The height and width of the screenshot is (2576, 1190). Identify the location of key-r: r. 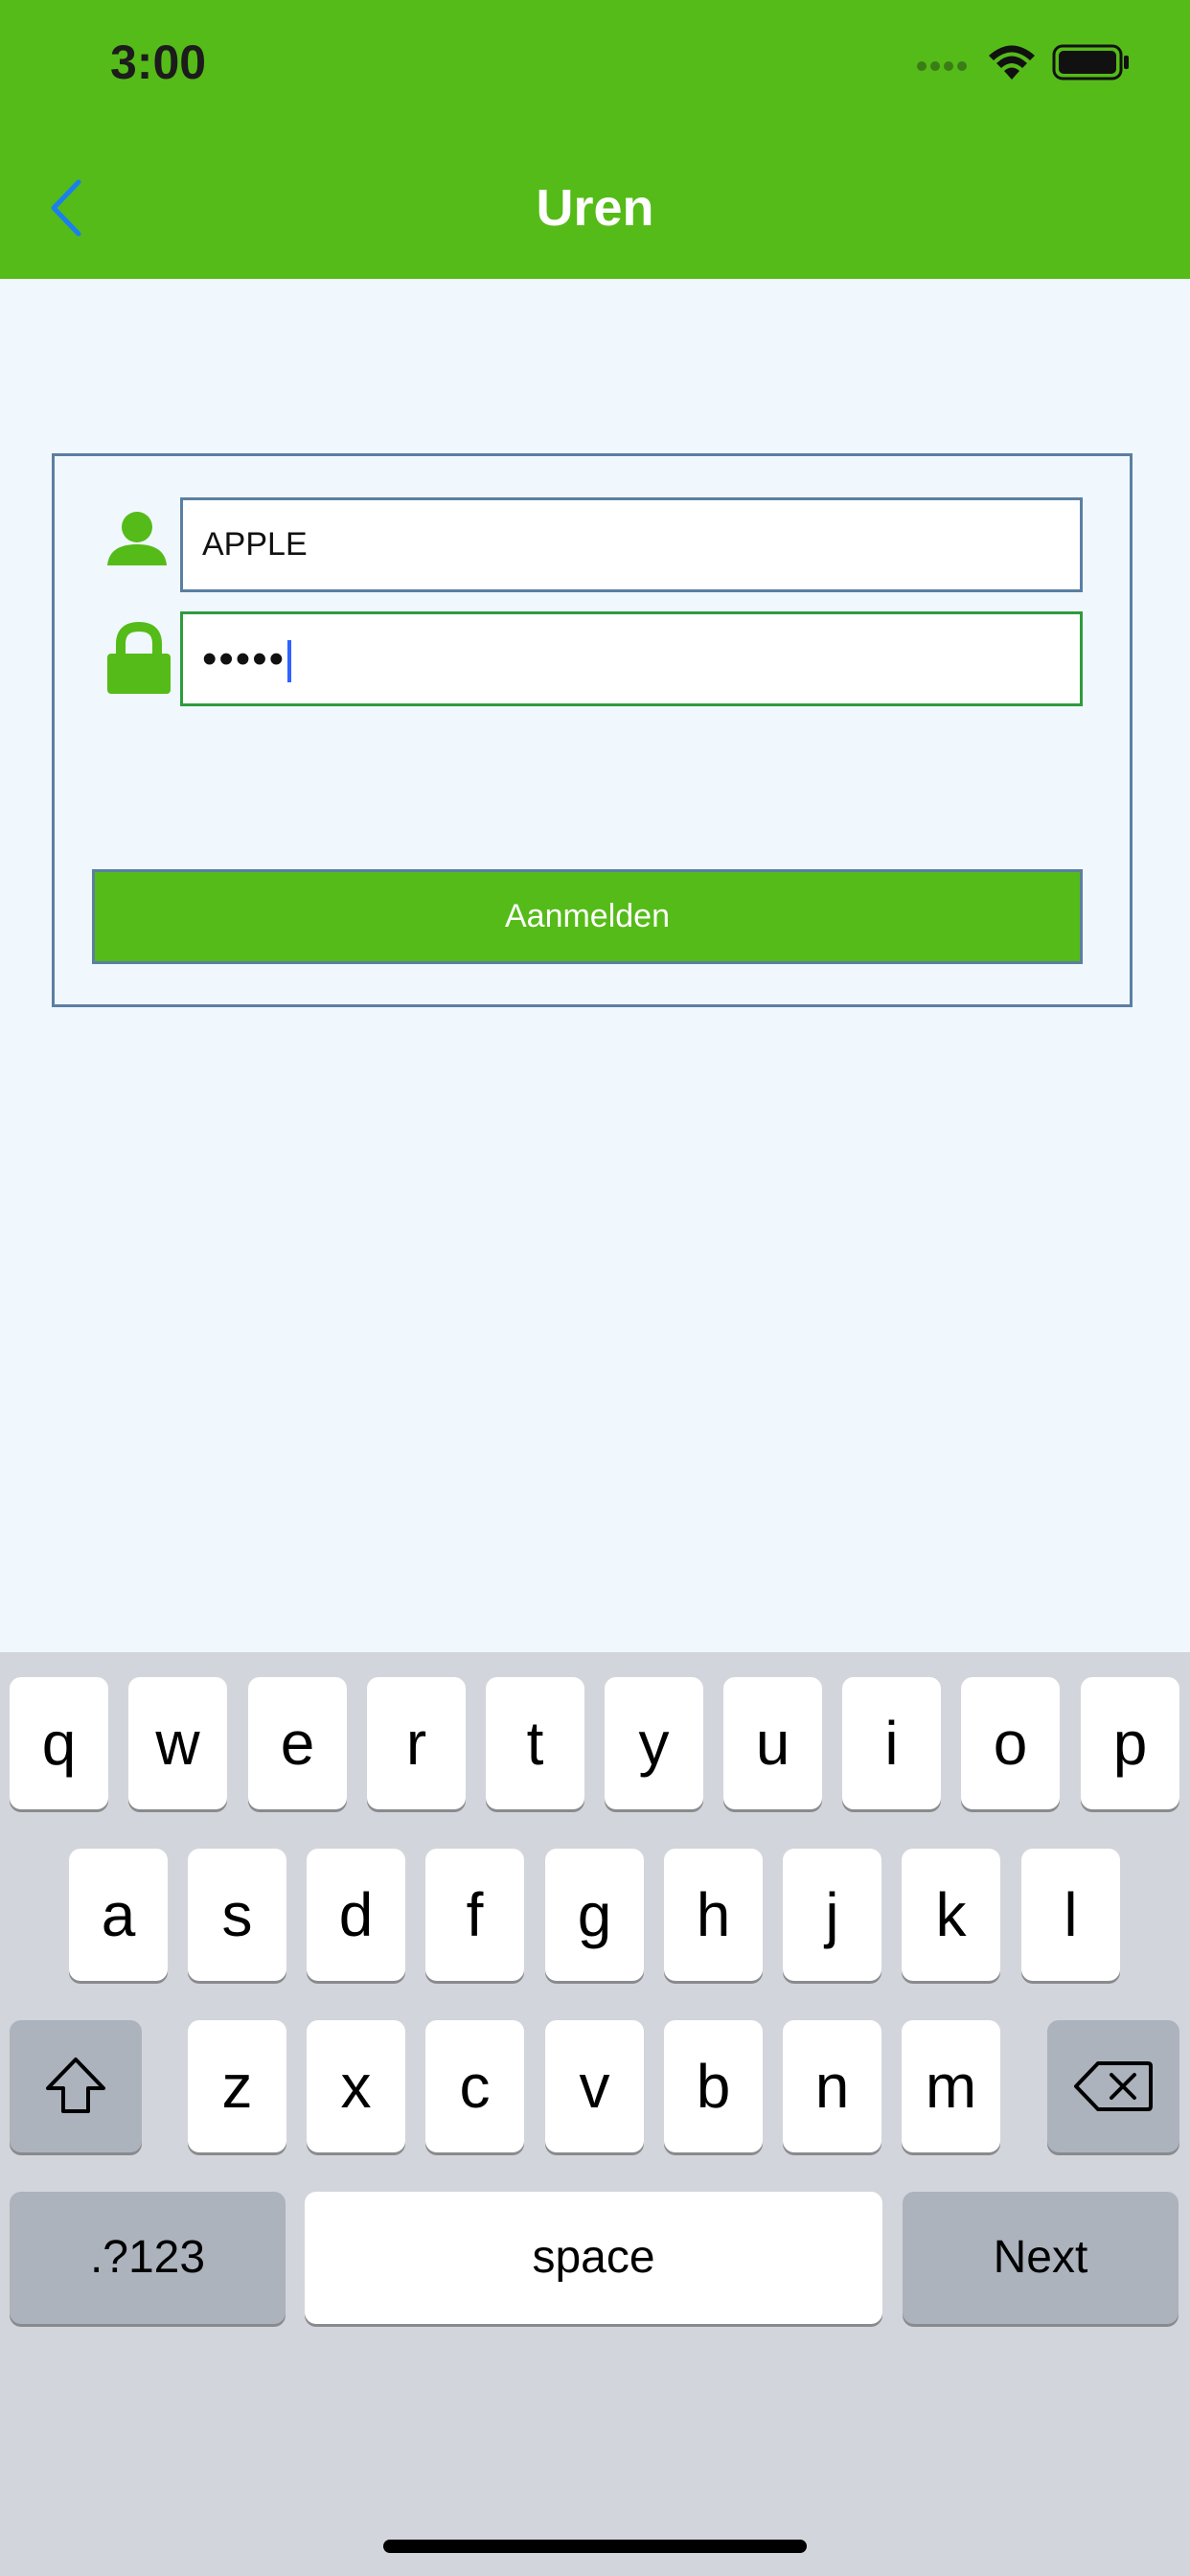
(417, 1743).